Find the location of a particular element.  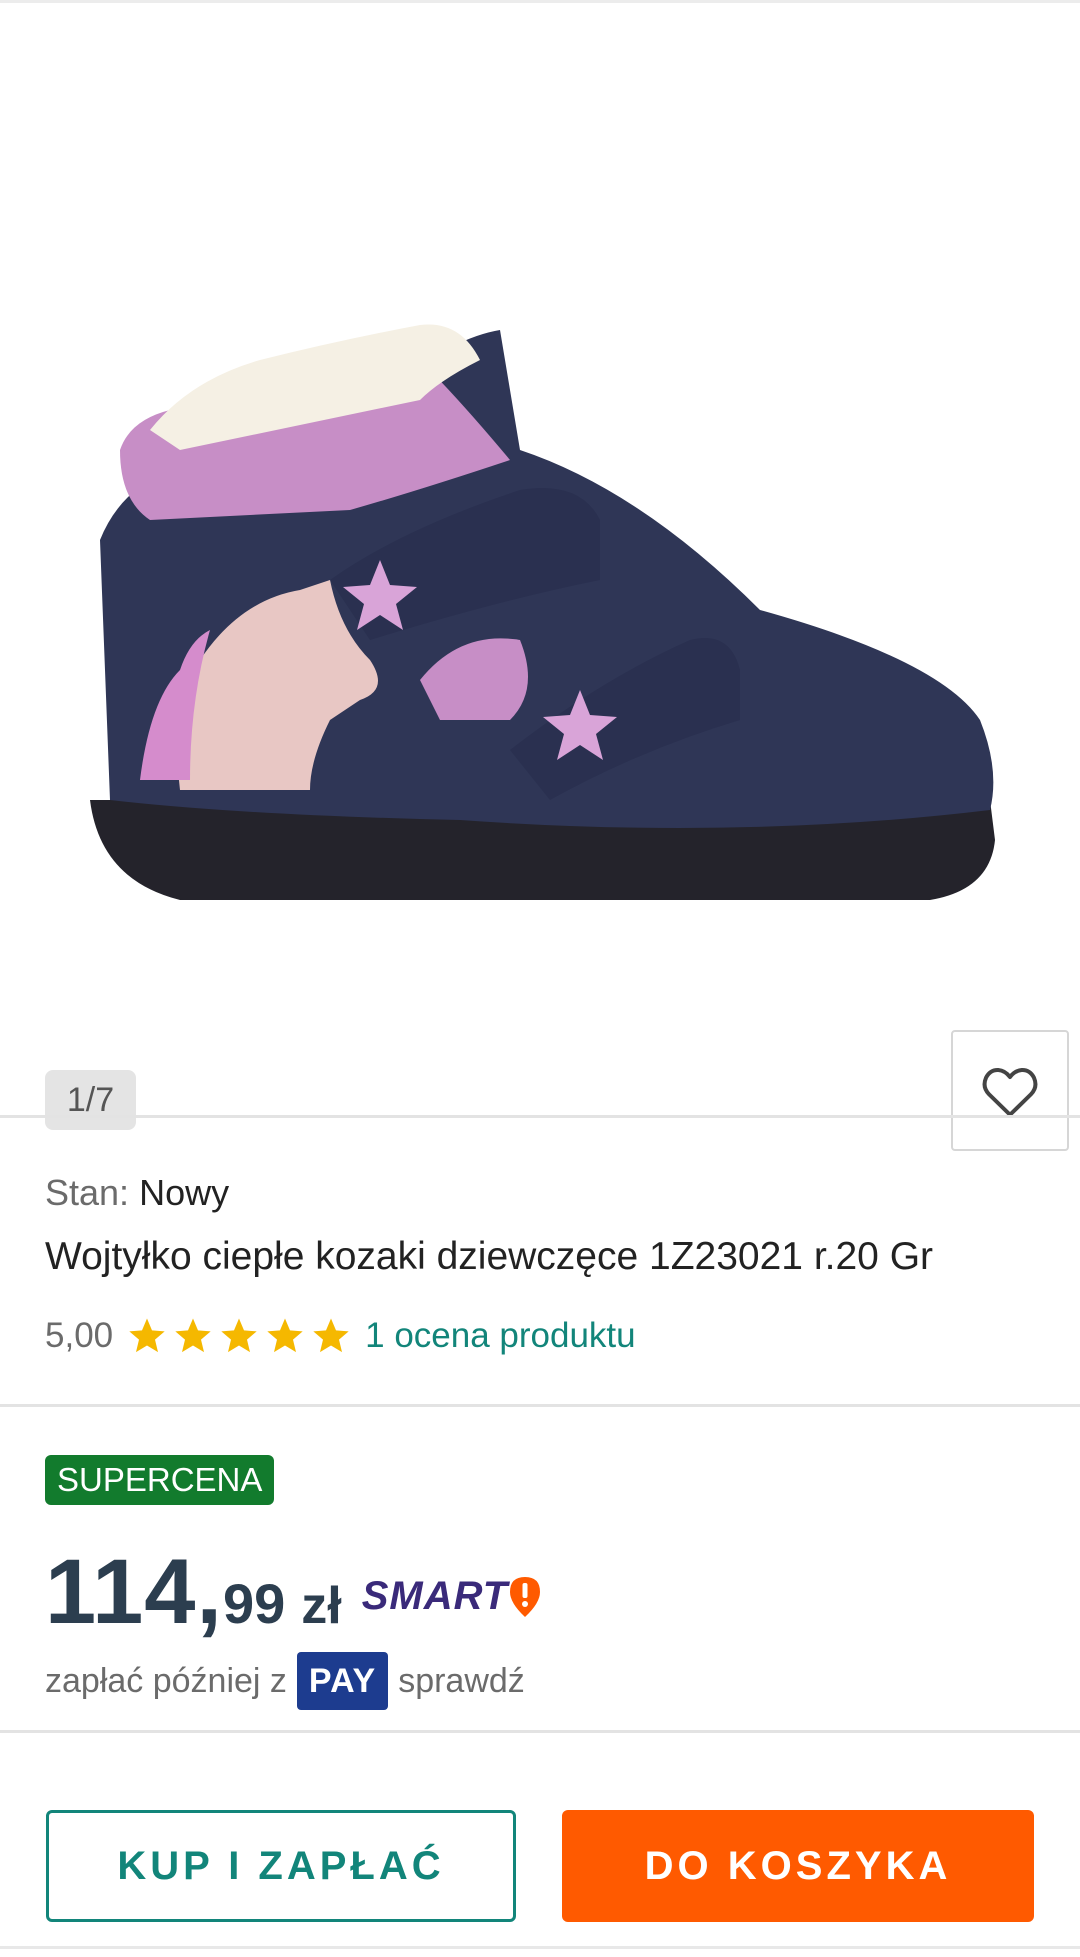

buy-now-button: KUP I ZAPŁAĆ is located at coordinates (281, 1866).